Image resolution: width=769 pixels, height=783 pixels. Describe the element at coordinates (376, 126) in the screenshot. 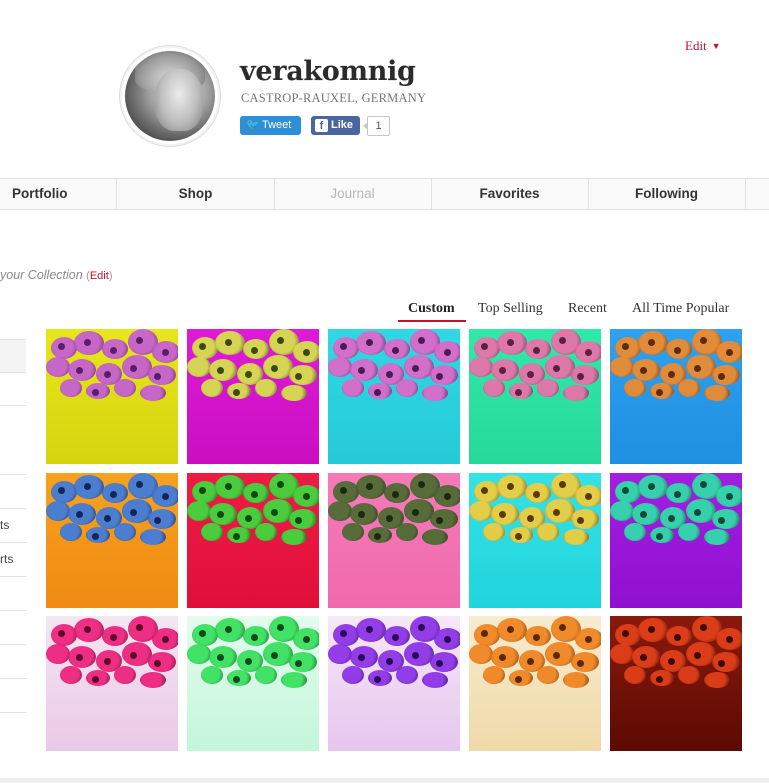

I see `like-count-bubble: 1` at that location.